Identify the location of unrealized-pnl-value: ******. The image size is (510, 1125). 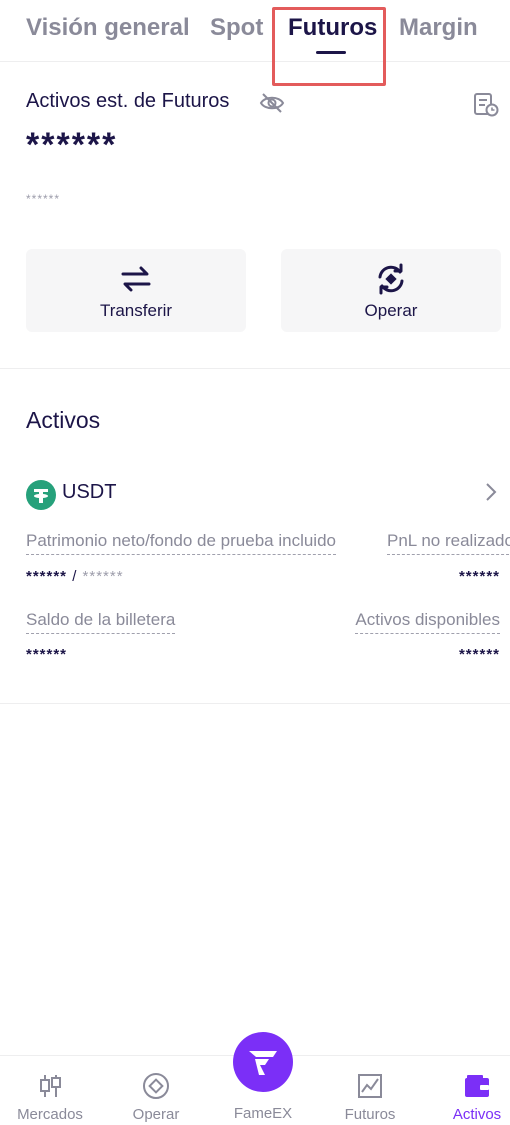
(479, 576).